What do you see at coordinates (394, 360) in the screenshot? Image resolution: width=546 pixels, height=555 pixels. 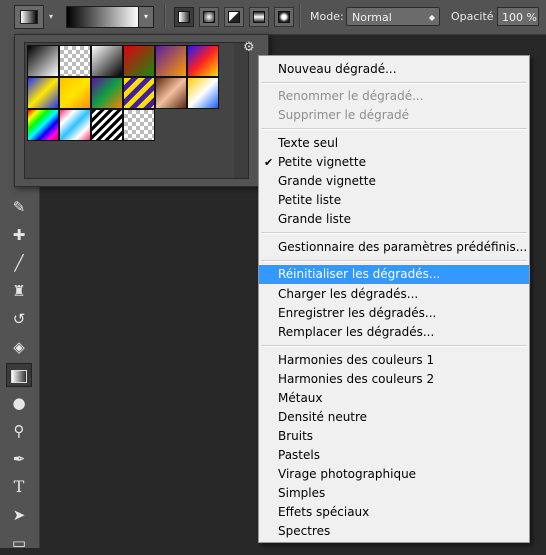 I see `menu-item-color-harmonies-1: Harmonies des couleurs 1` at bounding box center [394, 360].